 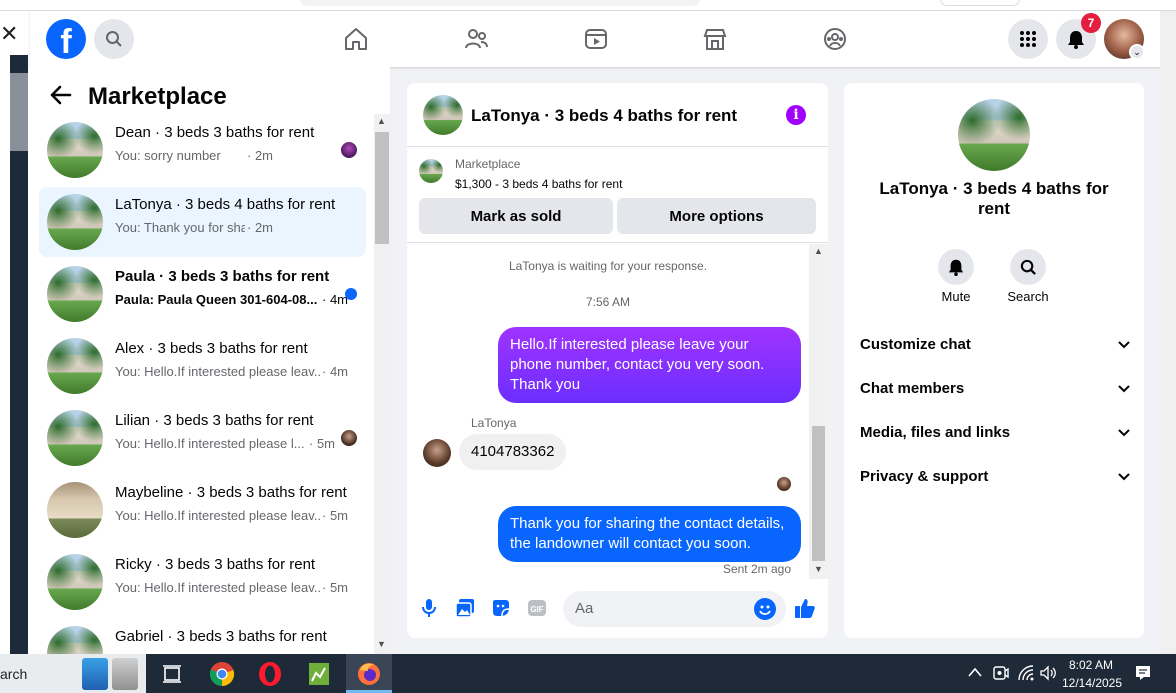 I want to click on info-panel-title: LaTonya · 3 beds 4 baths for rent, so click(x=994, y=198).